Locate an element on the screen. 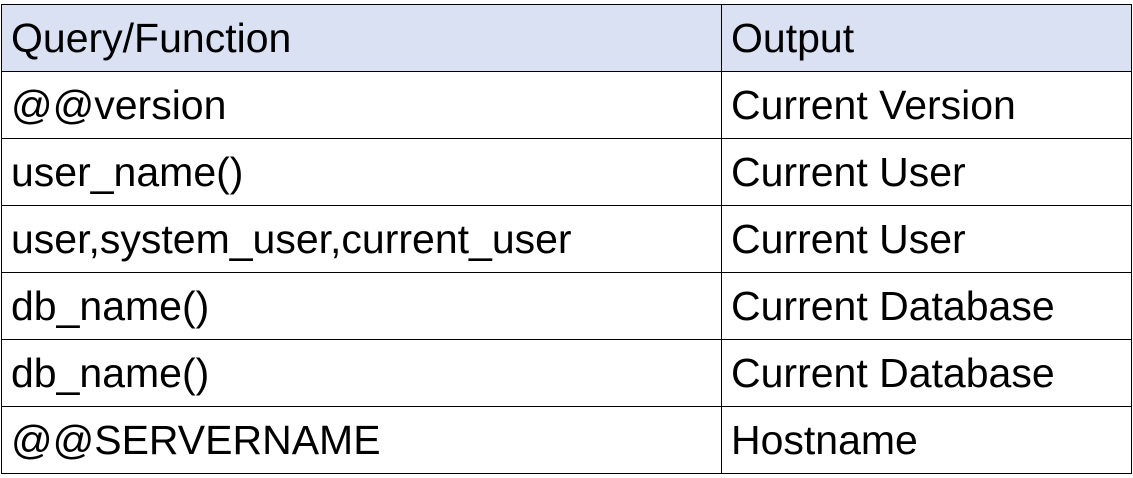 Image resolution: width=1133 pixels, height=478 pixels. table-header: Query/Function Output is located at coordinates (566, 38).